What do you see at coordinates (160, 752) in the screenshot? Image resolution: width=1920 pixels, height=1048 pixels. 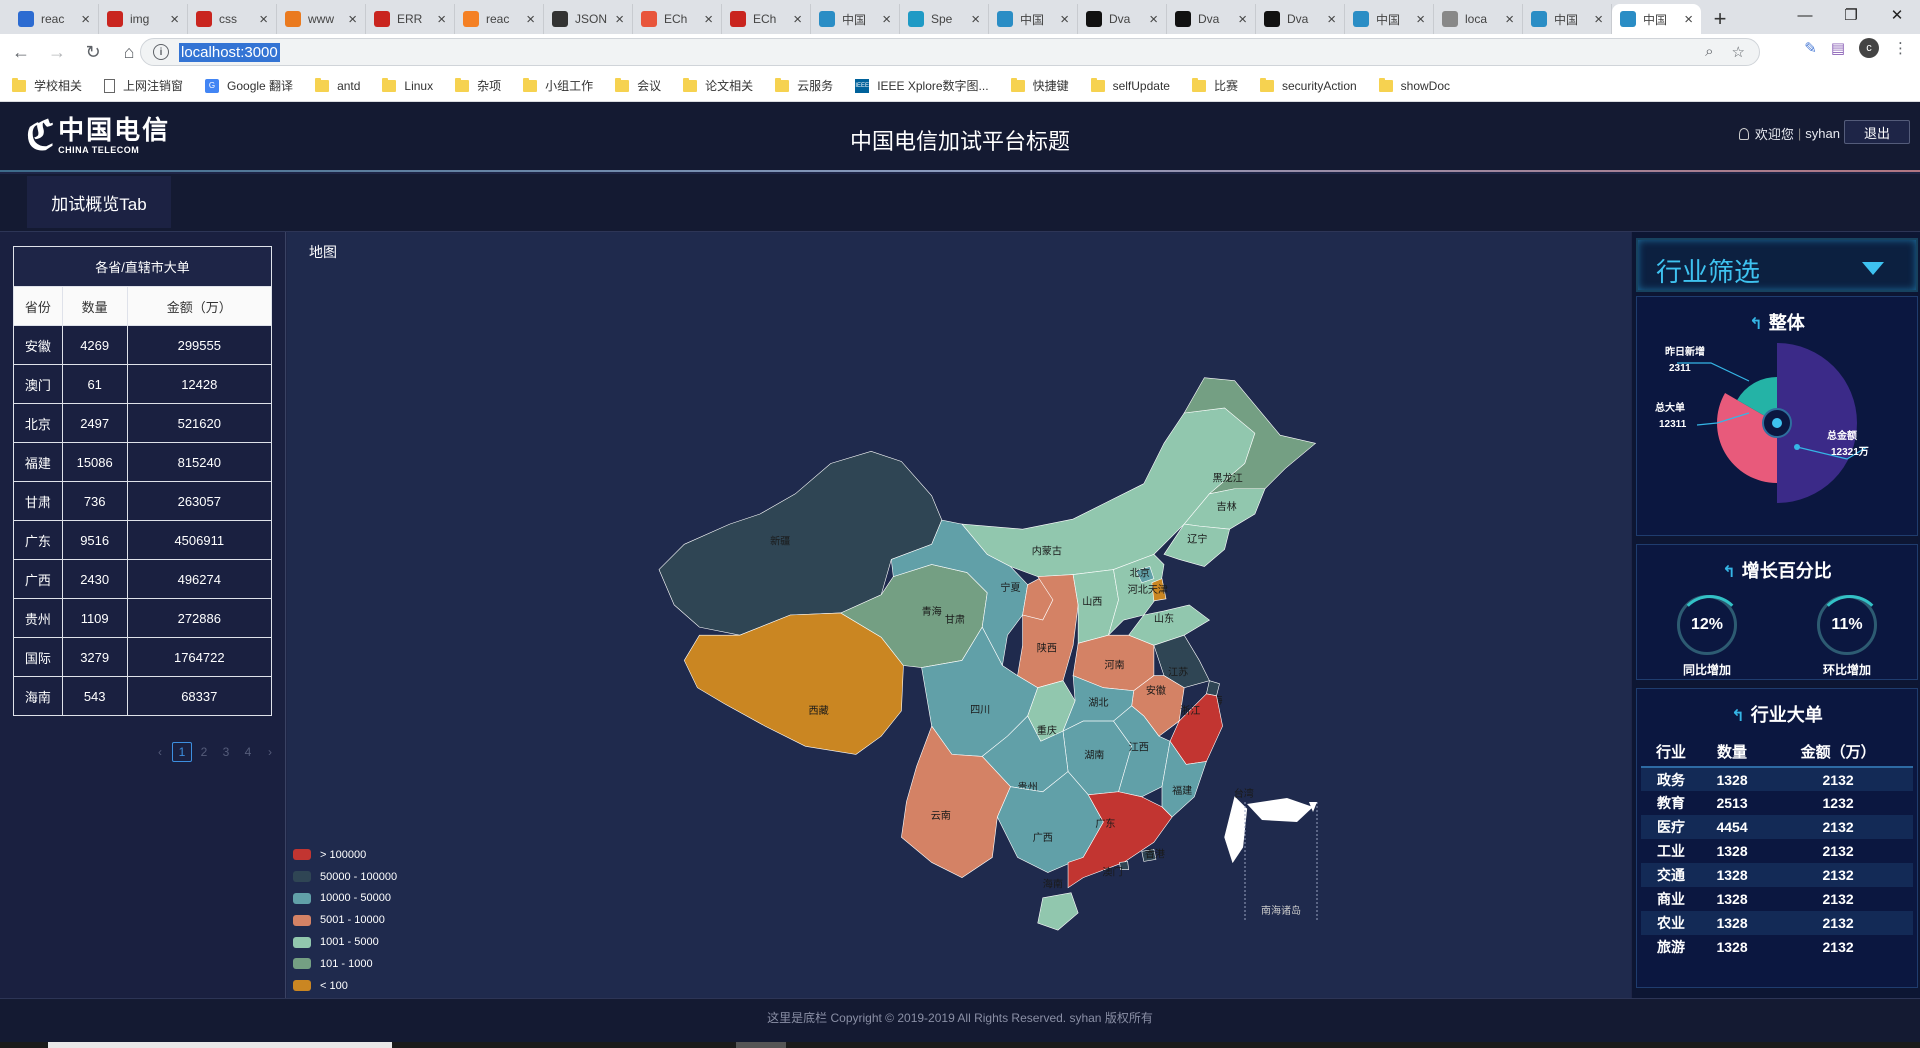 I see `prev-page-icon: ‹` at bounding box center [160, 752].